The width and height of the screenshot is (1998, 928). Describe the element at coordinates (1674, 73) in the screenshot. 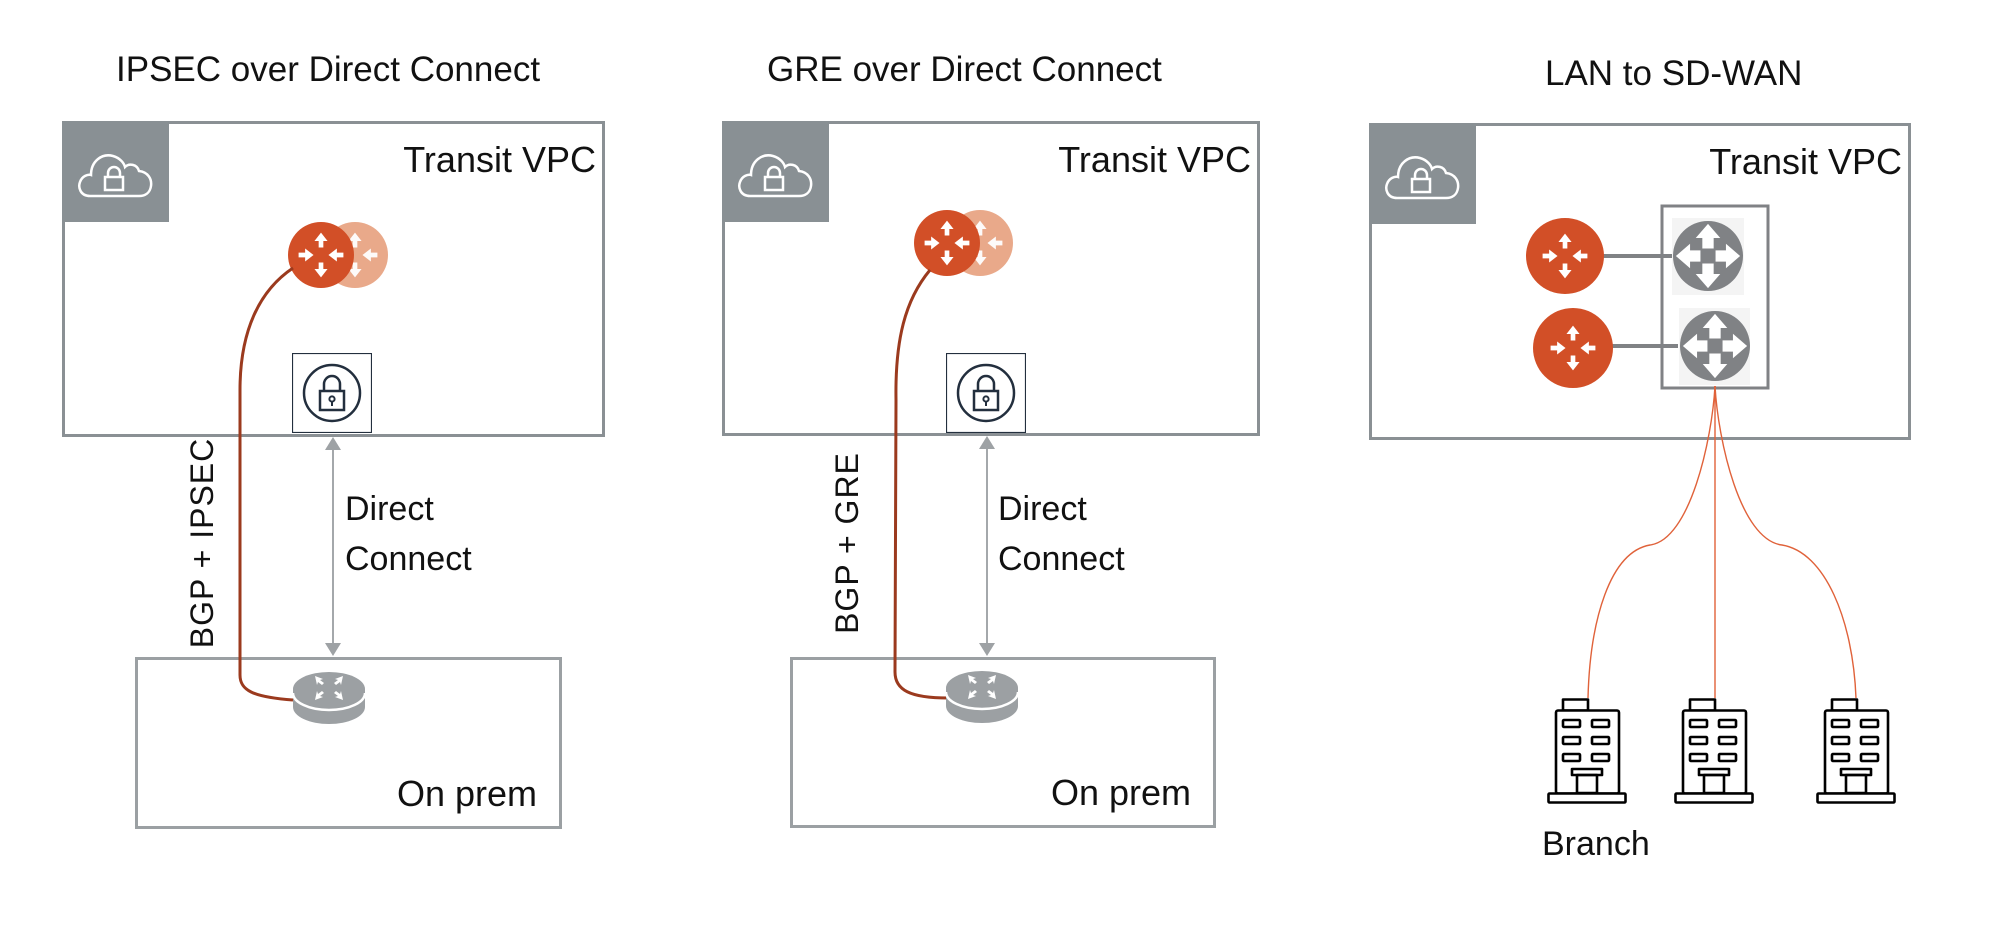

I see `panel-title: LAN to SD-WAN` at that location.